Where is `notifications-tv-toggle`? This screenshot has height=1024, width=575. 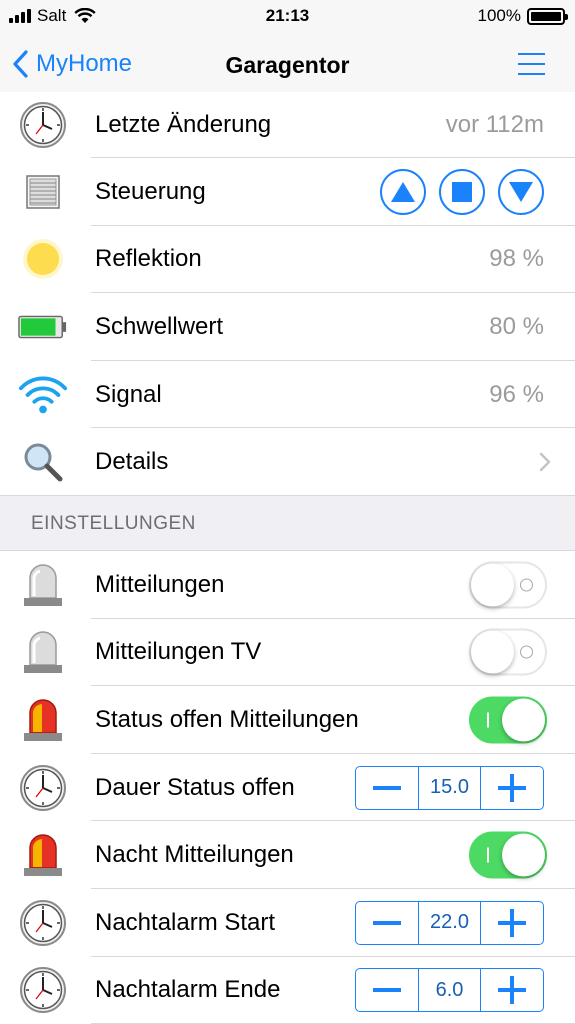
notifications-tv-toggle is located at coordinates (508, 652).